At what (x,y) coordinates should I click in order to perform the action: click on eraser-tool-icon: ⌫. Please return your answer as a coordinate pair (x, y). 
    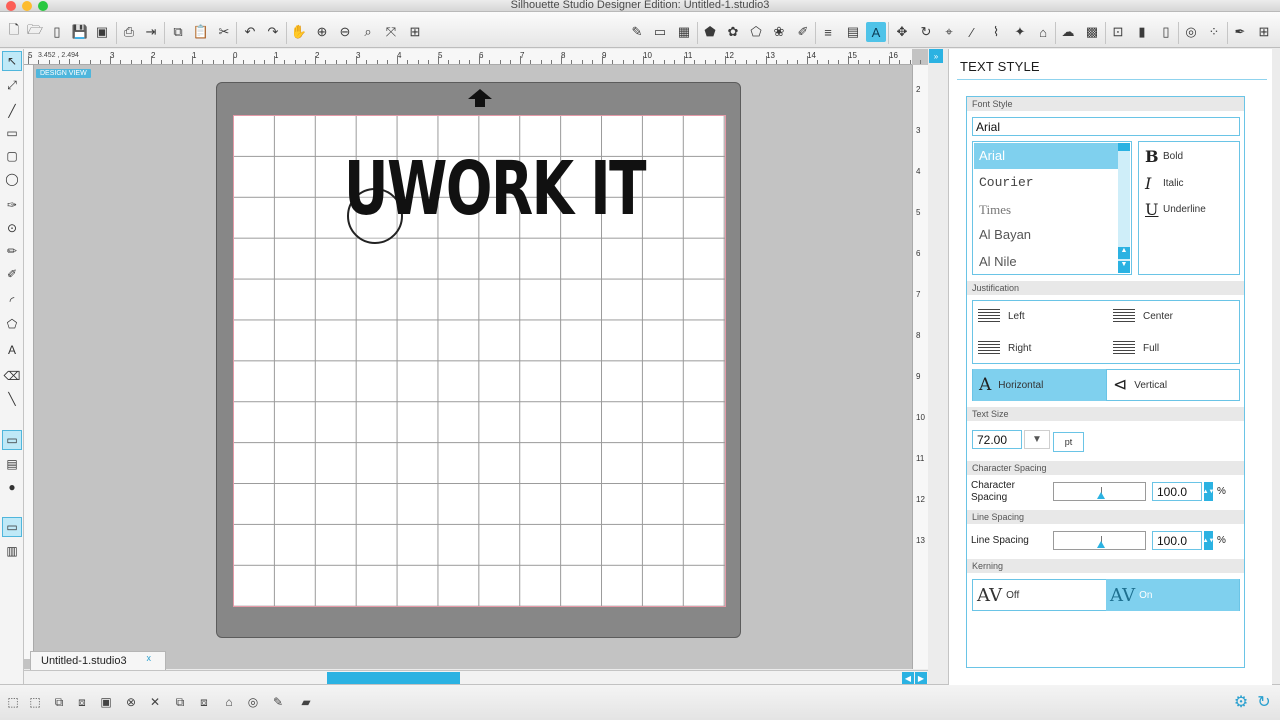
    Looking at the image, I should click on (12, 376).